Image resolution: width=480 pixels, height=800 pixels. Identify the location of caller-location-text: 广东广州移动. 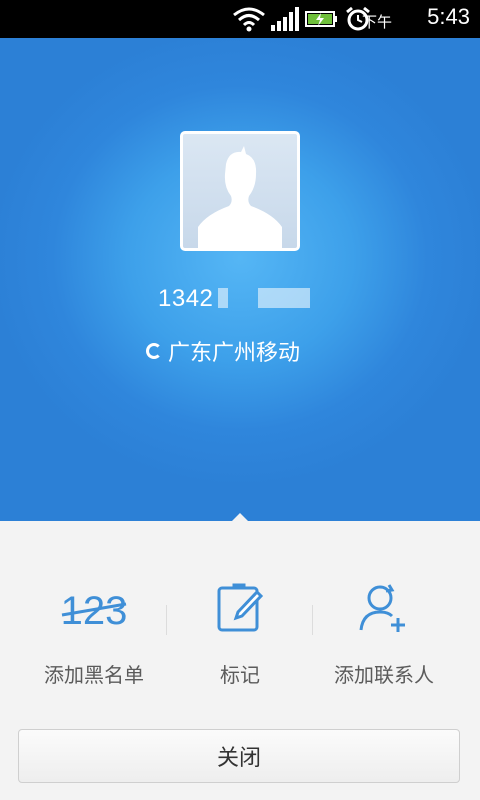
(234, 353).